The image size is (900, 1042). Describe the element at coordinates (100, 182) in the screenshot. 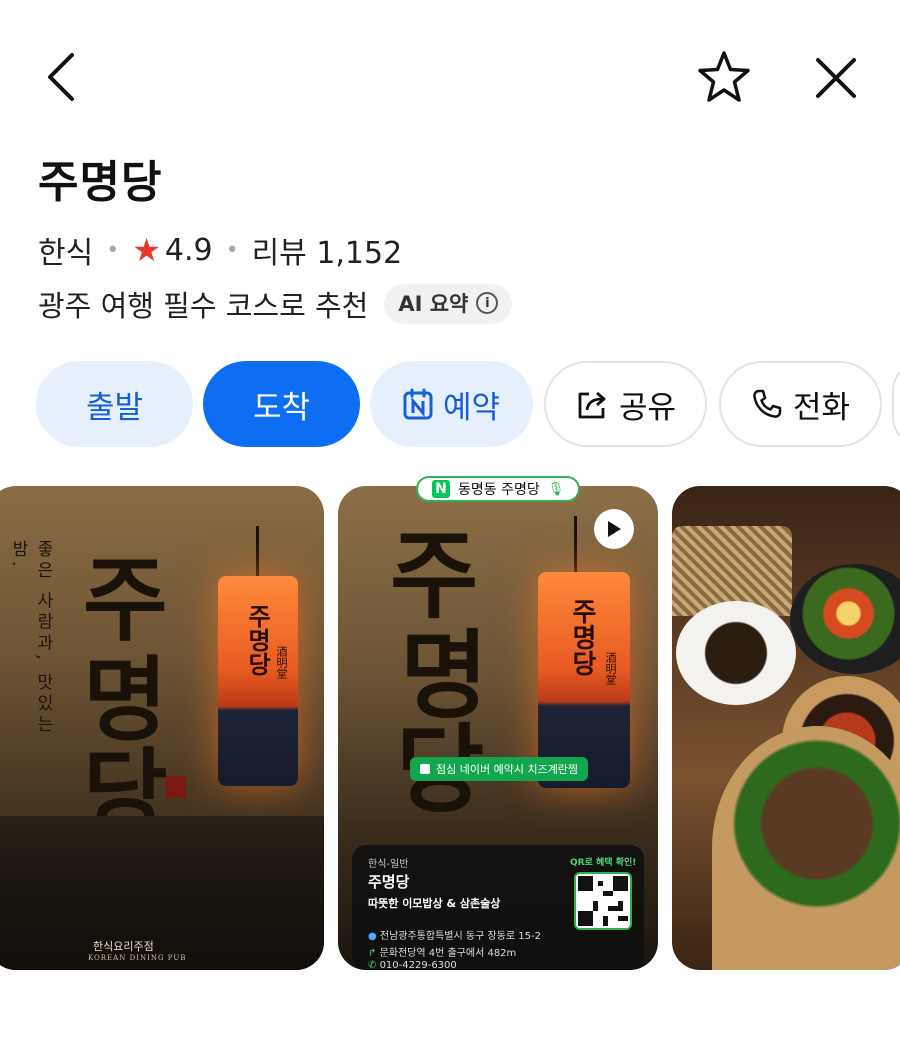

I see `place-name: 주명당` at that location.